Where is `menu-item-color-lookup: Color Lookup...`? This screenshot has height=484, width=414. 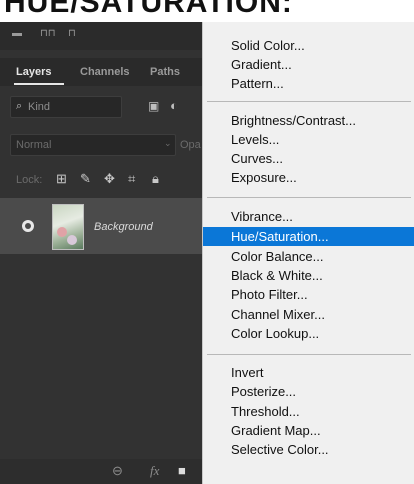
menu-item-color-lookup: Color Lookup... is located at coordinates (308, 333).